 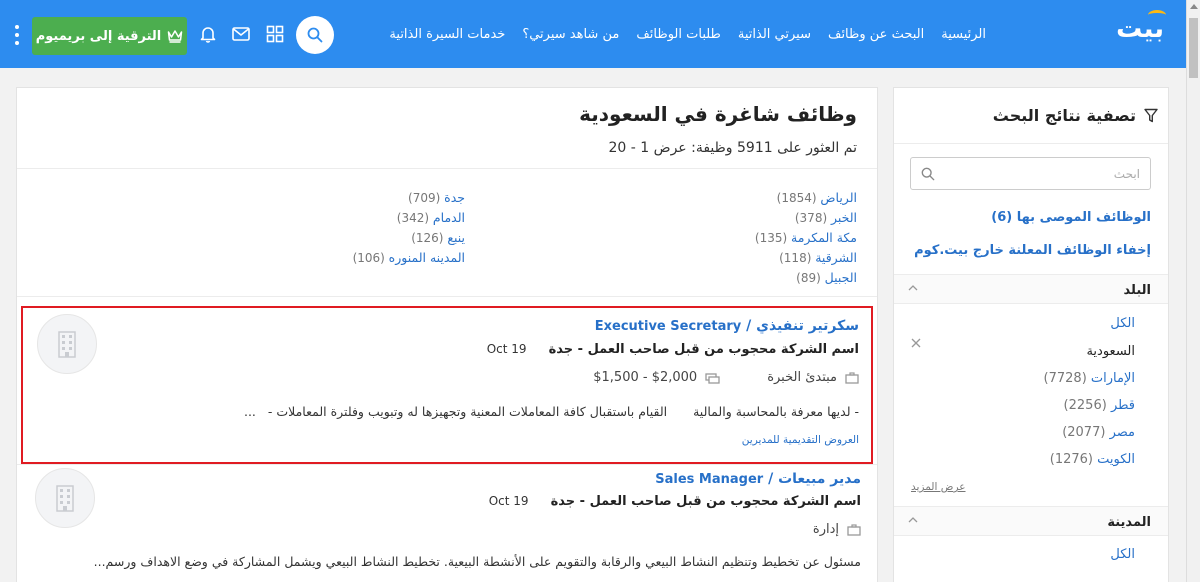 What do you see at coordinates (844, 217) in the screenshot?
I see `city-link: الخبر` at bounding box center [844, 217].